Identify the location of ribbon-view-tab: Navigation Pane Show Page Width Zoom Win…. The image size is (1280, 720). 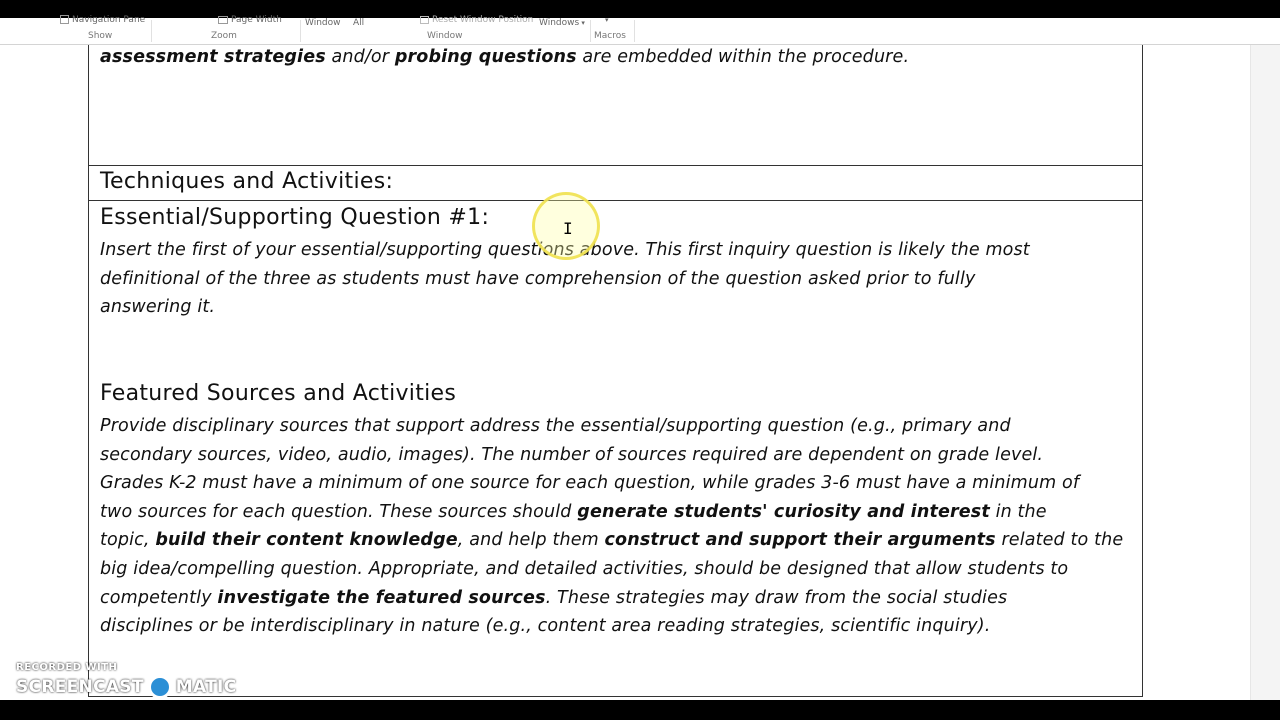
(640, 30).